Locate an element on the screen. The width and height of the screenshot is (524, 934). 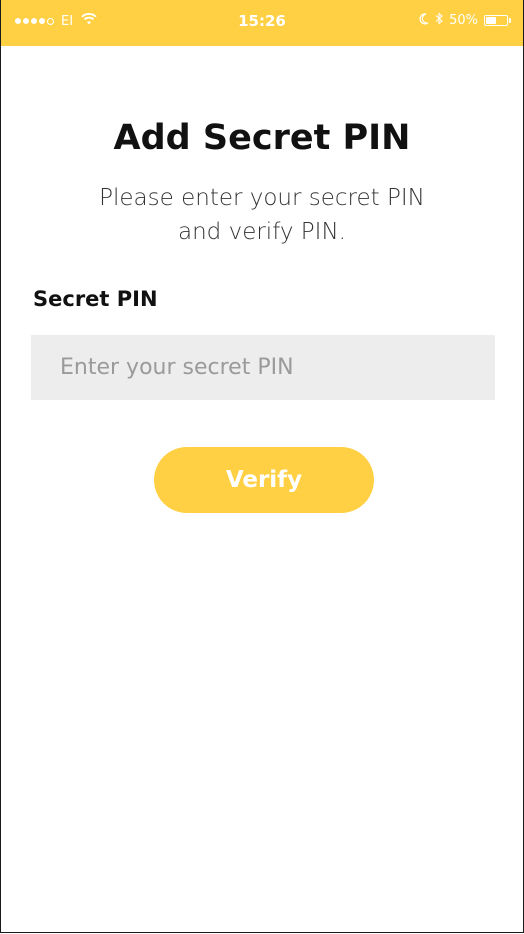
battery-percent: 50% is located at coordinates (463, 20).